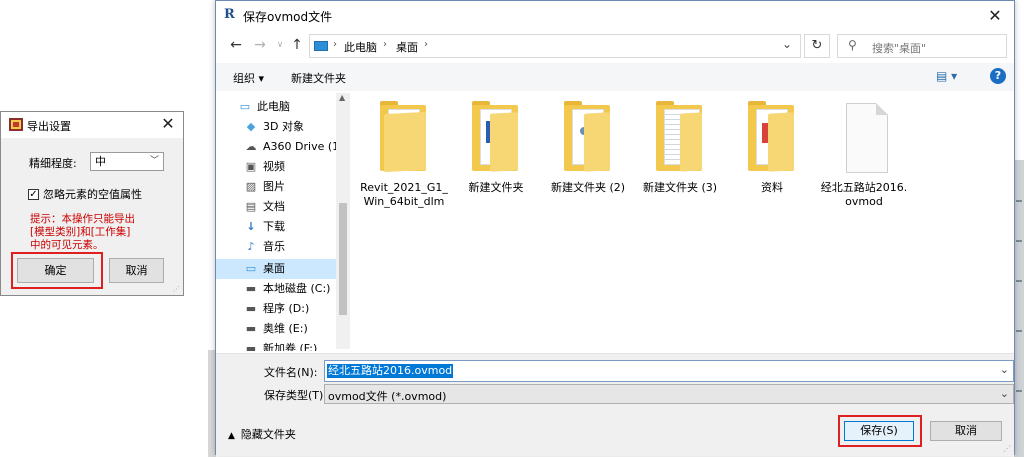  Describe the element at coordinates (85, 194) in the screenshot. I see `ignore-null-properties-option: ✓ 忽略元素的空值属性` at that location.